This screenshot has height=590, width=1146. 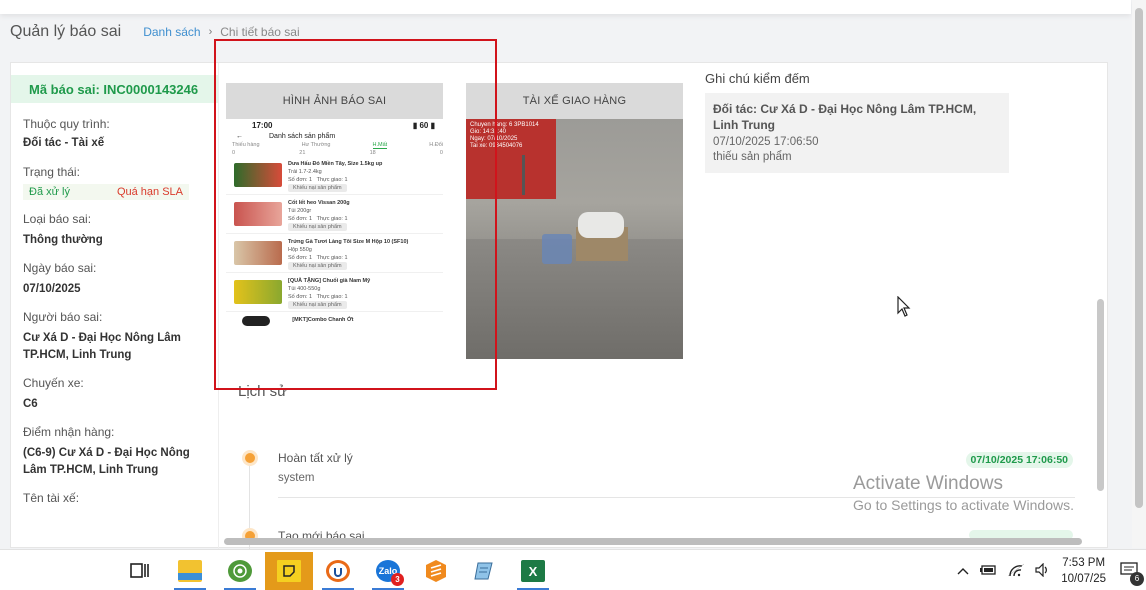 I want to click on excel-label: X, so click(x=533, y=571).